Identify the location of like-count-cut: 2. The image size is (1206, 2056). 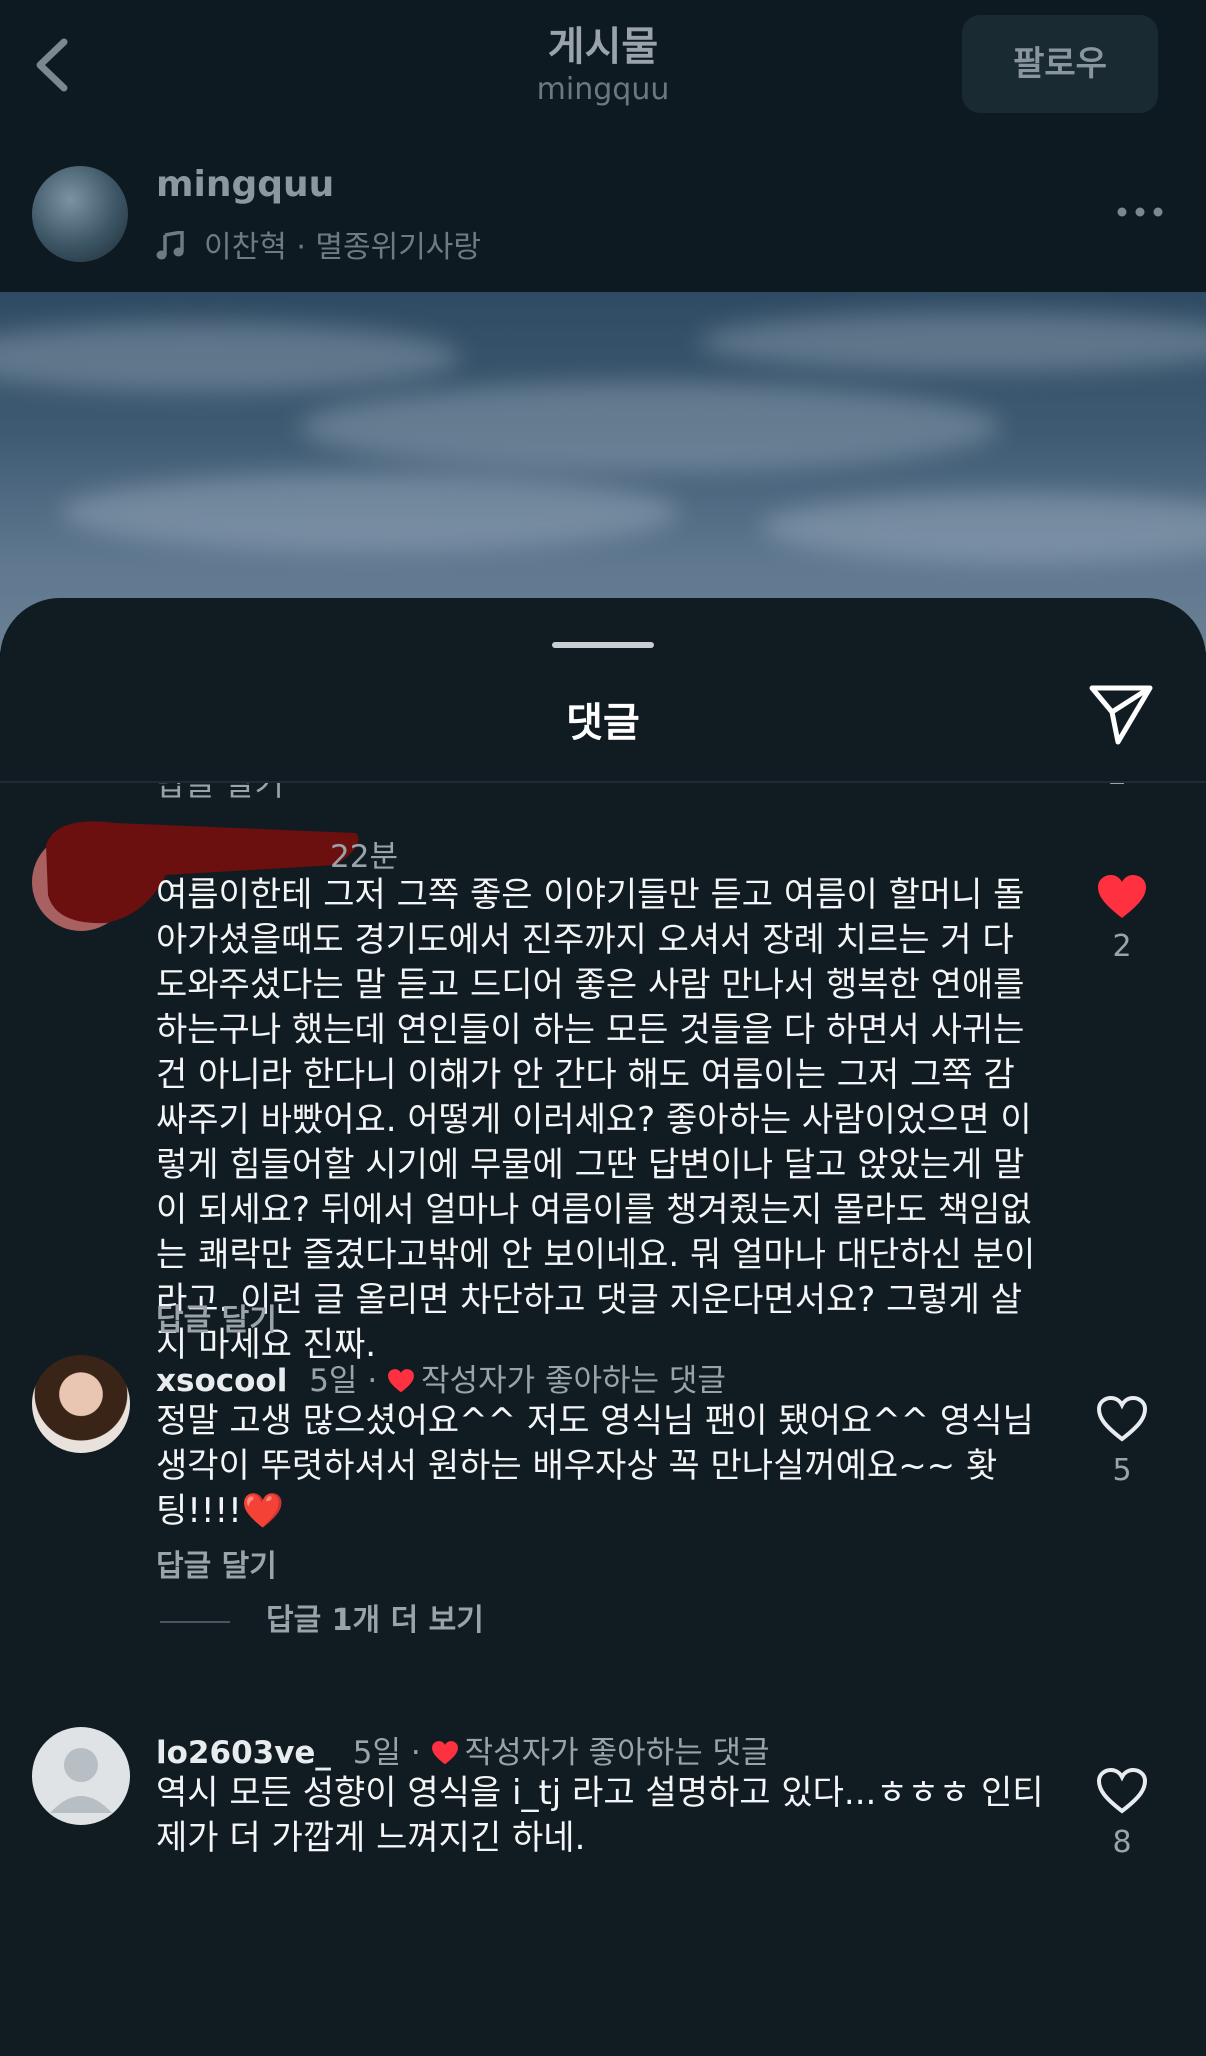
(1117, 787).